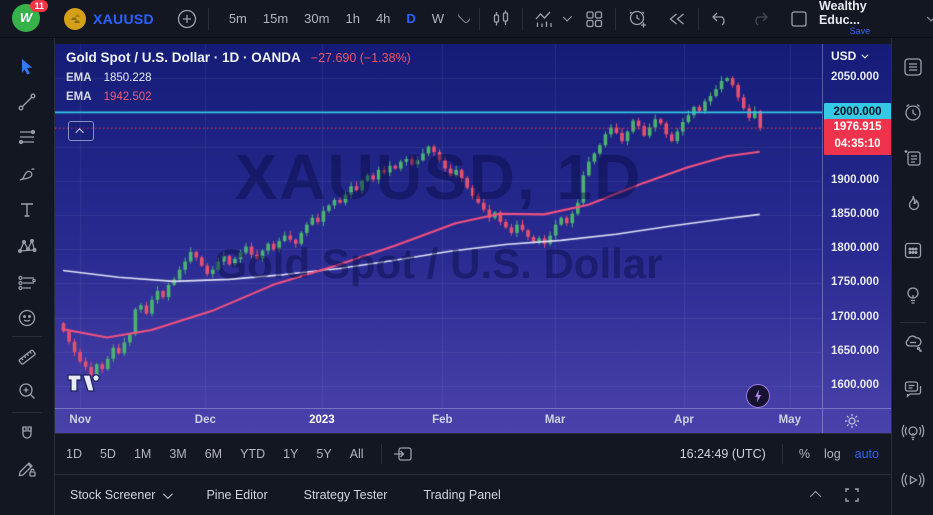 The image size is (933, 515). I want to click on time-axis-label: Feb, so click(442, 420).